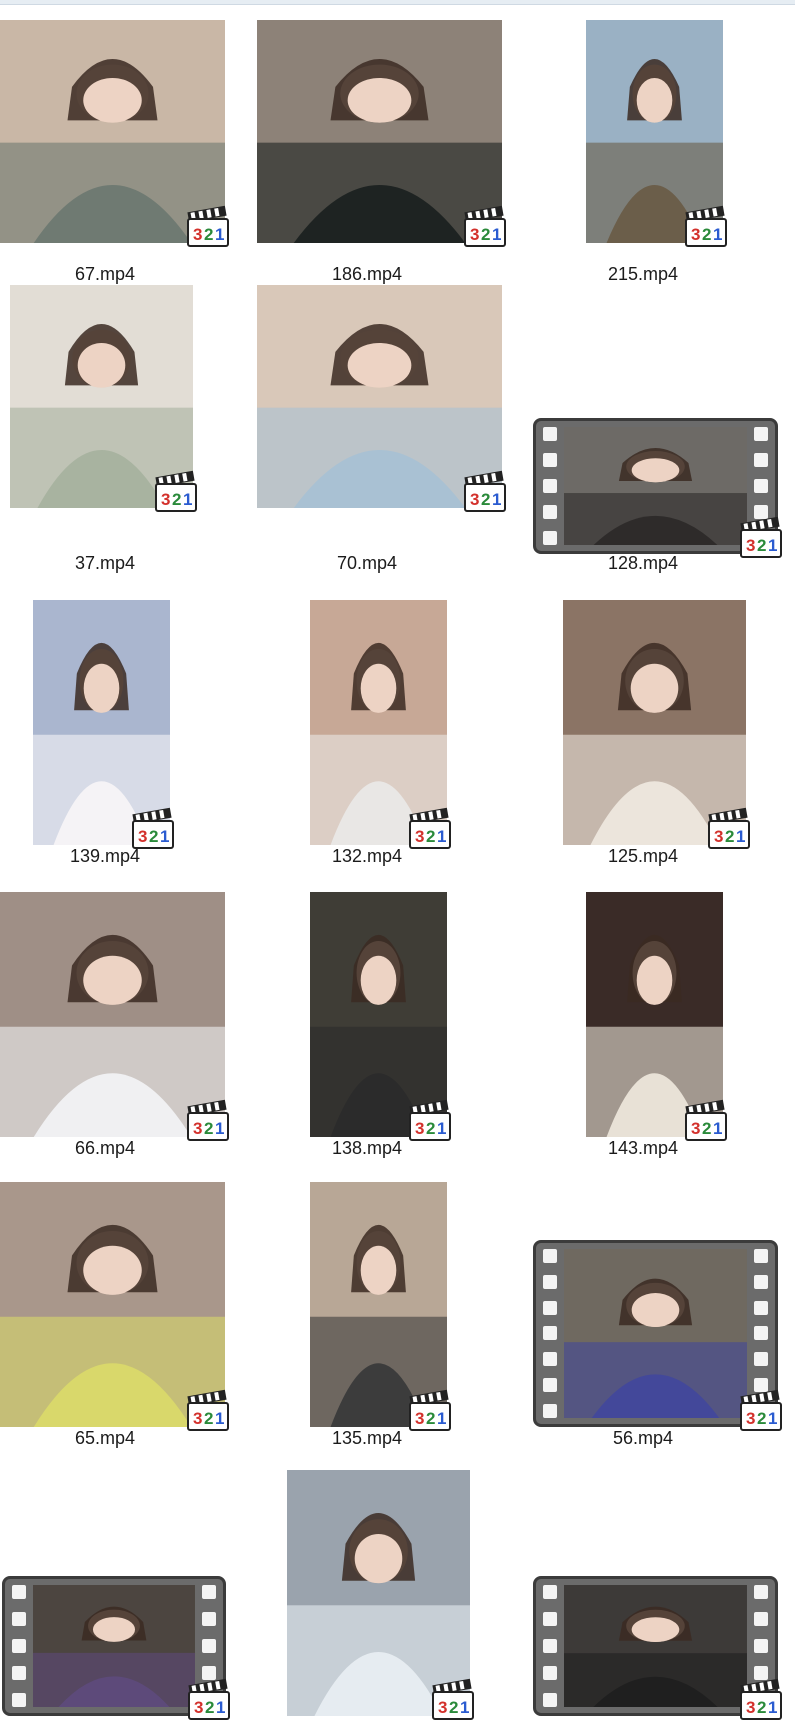  I want to click on file-name-label: 135.mp4, so click(367, 1438).